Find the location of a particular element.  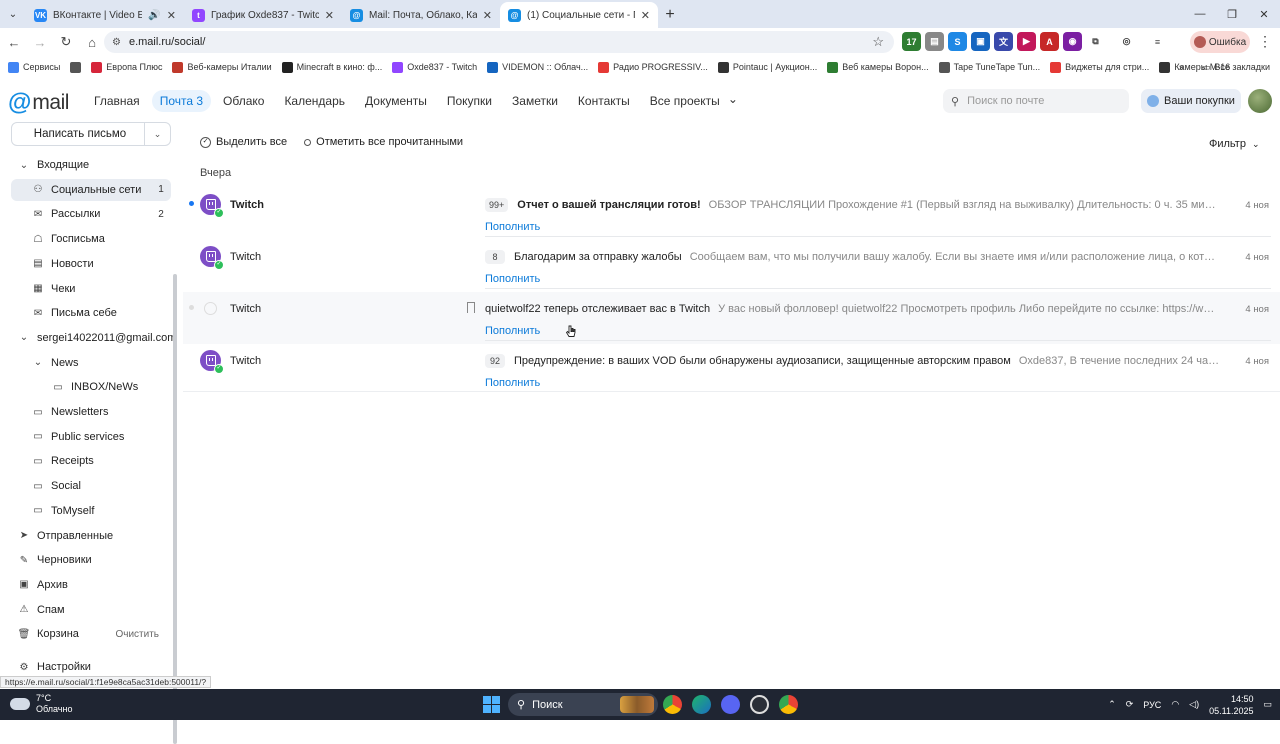

extension-icon: ◉ is located at coordinates (1072, 41).